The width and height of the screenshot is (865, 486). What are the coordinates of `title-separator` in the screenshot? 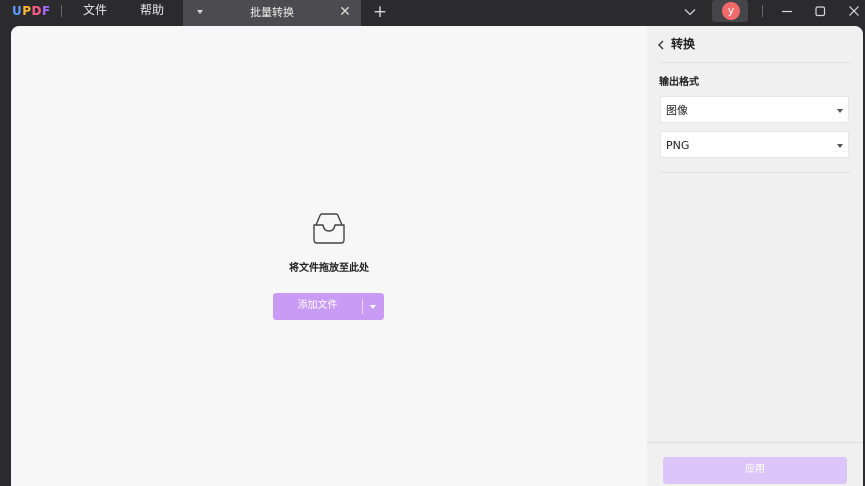 It's located at (61, 11).